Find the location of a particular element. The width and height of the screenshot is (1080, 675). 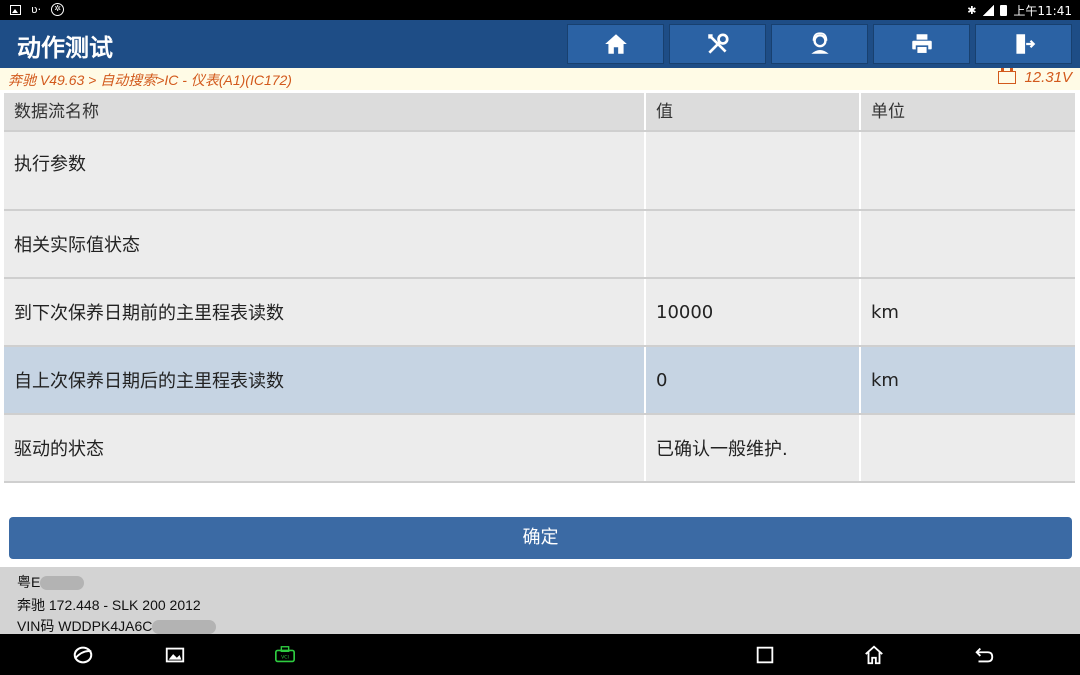

browser-button is located at coordinates (83, 655).